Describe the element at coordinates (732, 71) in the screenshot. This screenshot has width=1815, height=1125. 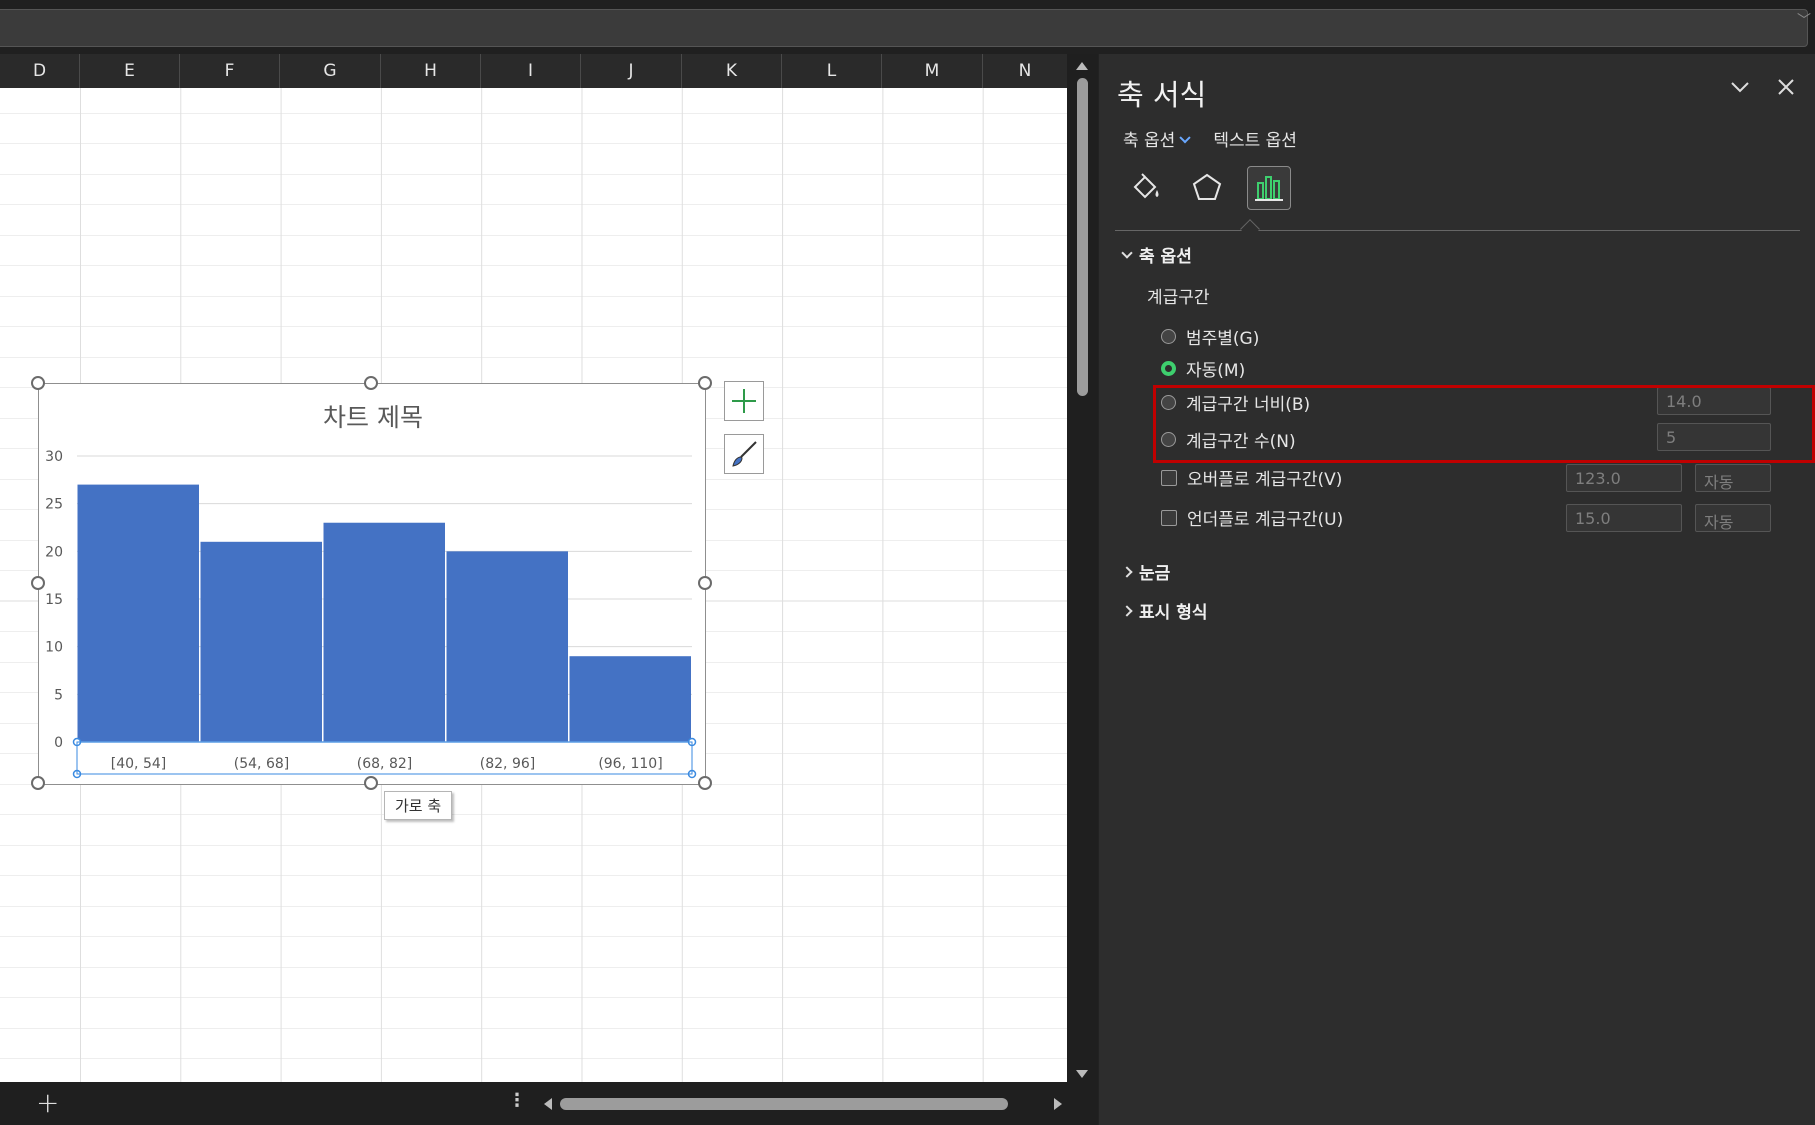
I see `column-header-k: K` at that location.